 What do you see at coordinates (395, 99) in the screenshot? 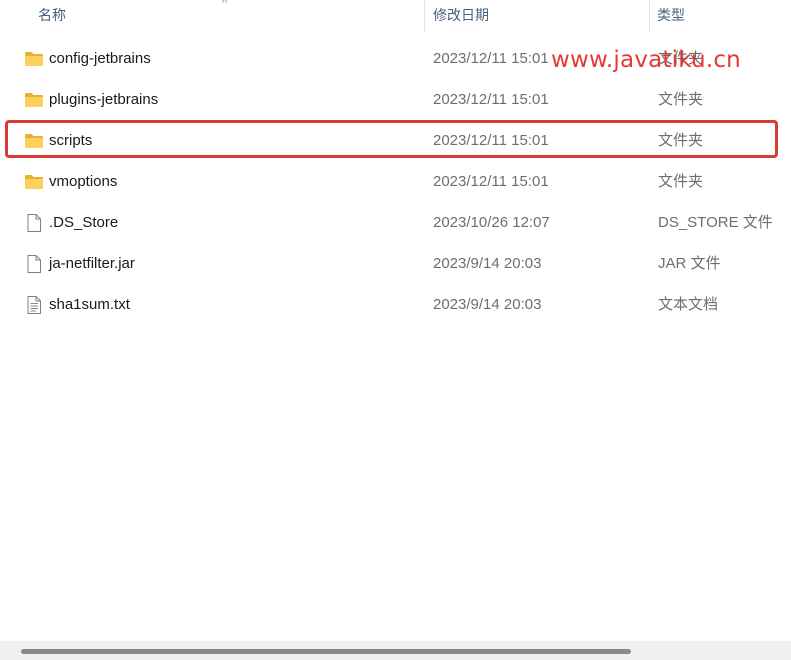
I see `file-row: plugins-jetbrains 2023/12/11 15:01 文件夹` at bounding box center [395, 99].